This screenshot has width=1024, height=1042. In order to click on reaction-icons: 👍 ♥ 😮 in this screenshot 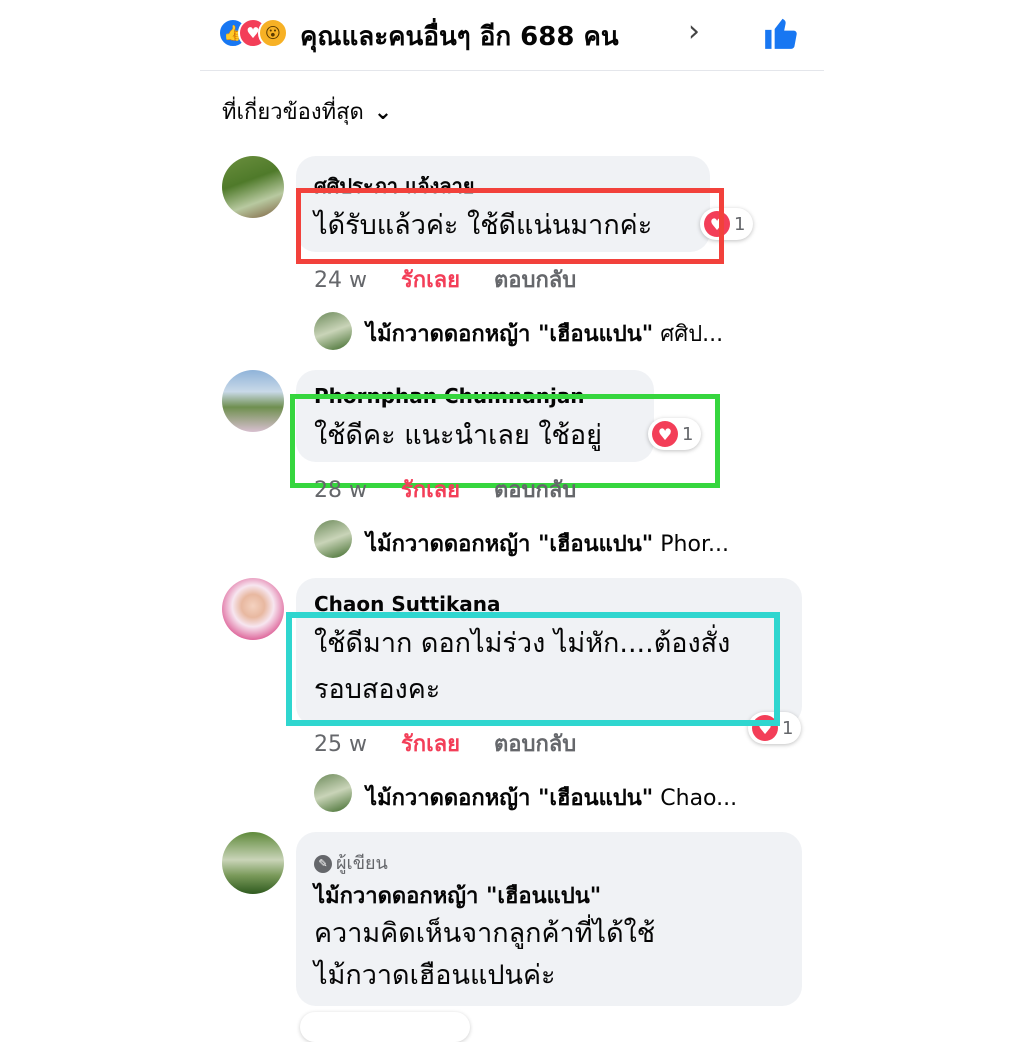, I will do `click(258, 33)`.